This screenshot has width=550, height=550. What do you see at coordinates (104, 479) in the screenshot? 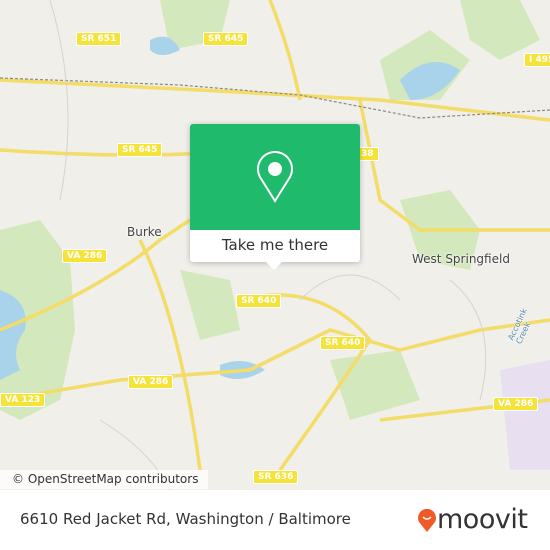
I see `map-attribution: © OpenStreetMap contributors` at bounding box center [104, 479].